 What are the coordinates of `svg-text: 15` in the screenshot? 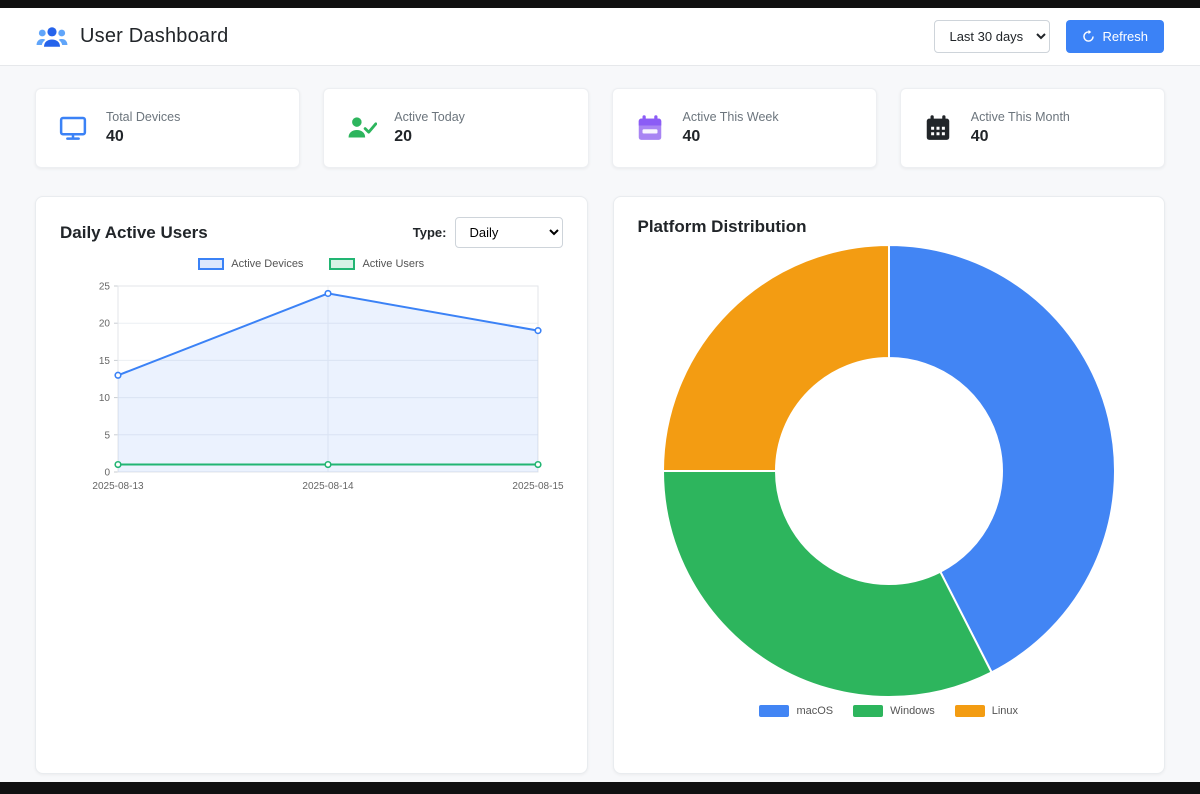 It's located at (105, 361).